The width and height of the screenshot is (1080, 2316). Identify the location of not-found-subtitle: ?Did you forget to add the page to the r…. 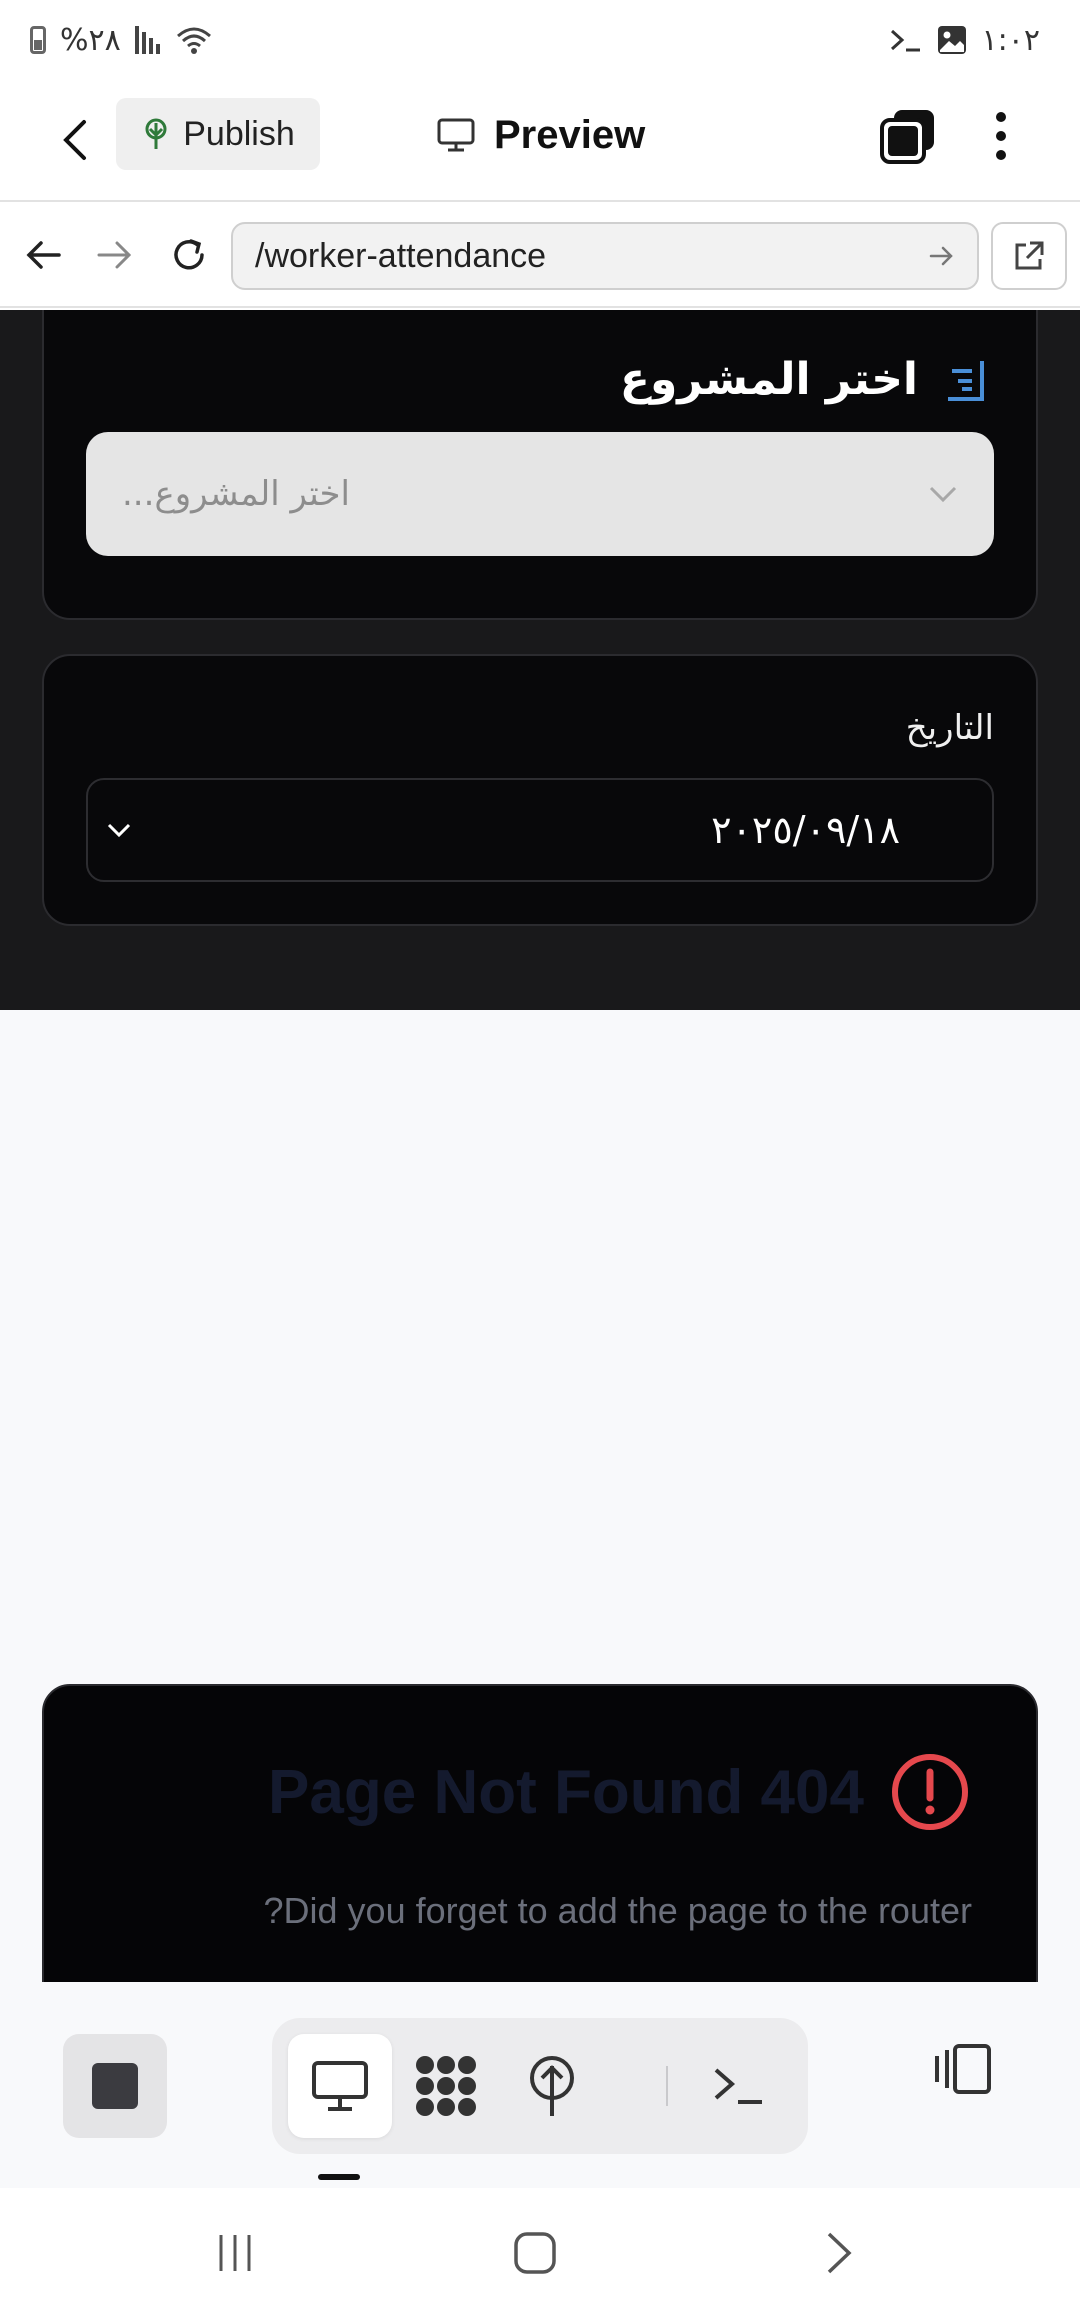
(618, 1910).